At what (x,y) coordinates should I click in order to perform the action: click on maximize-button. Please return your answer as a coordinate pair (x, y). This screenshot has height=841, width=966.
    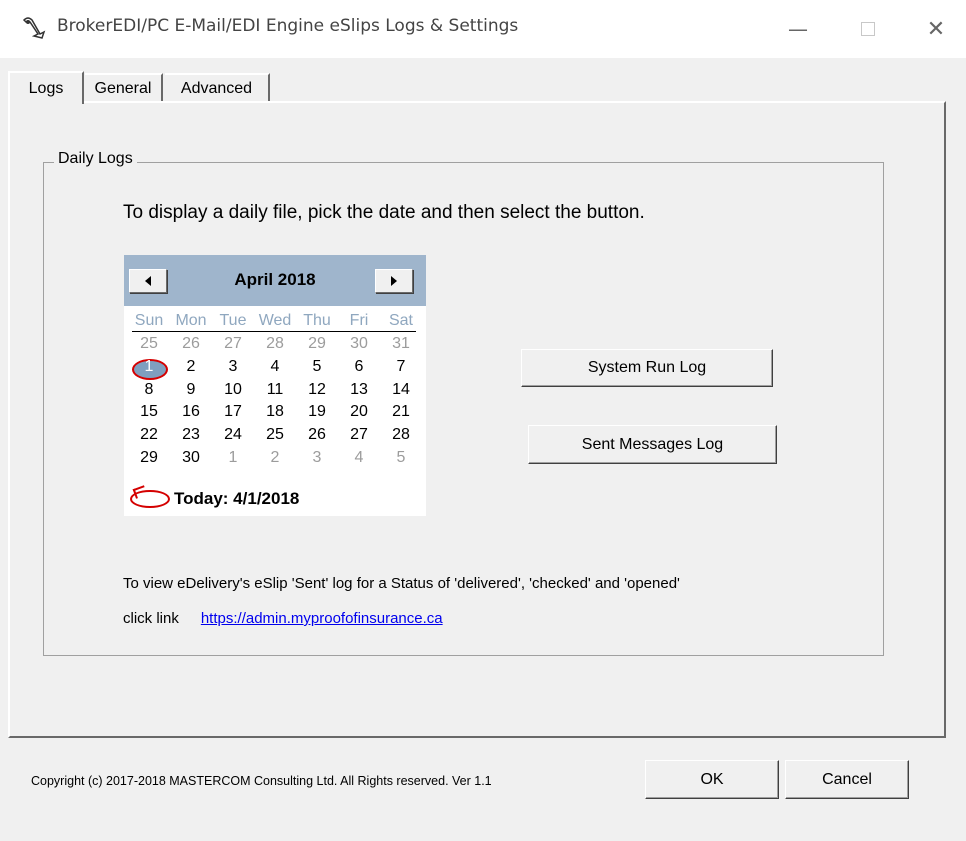
    Looking at the image, I should click on (868, 29).